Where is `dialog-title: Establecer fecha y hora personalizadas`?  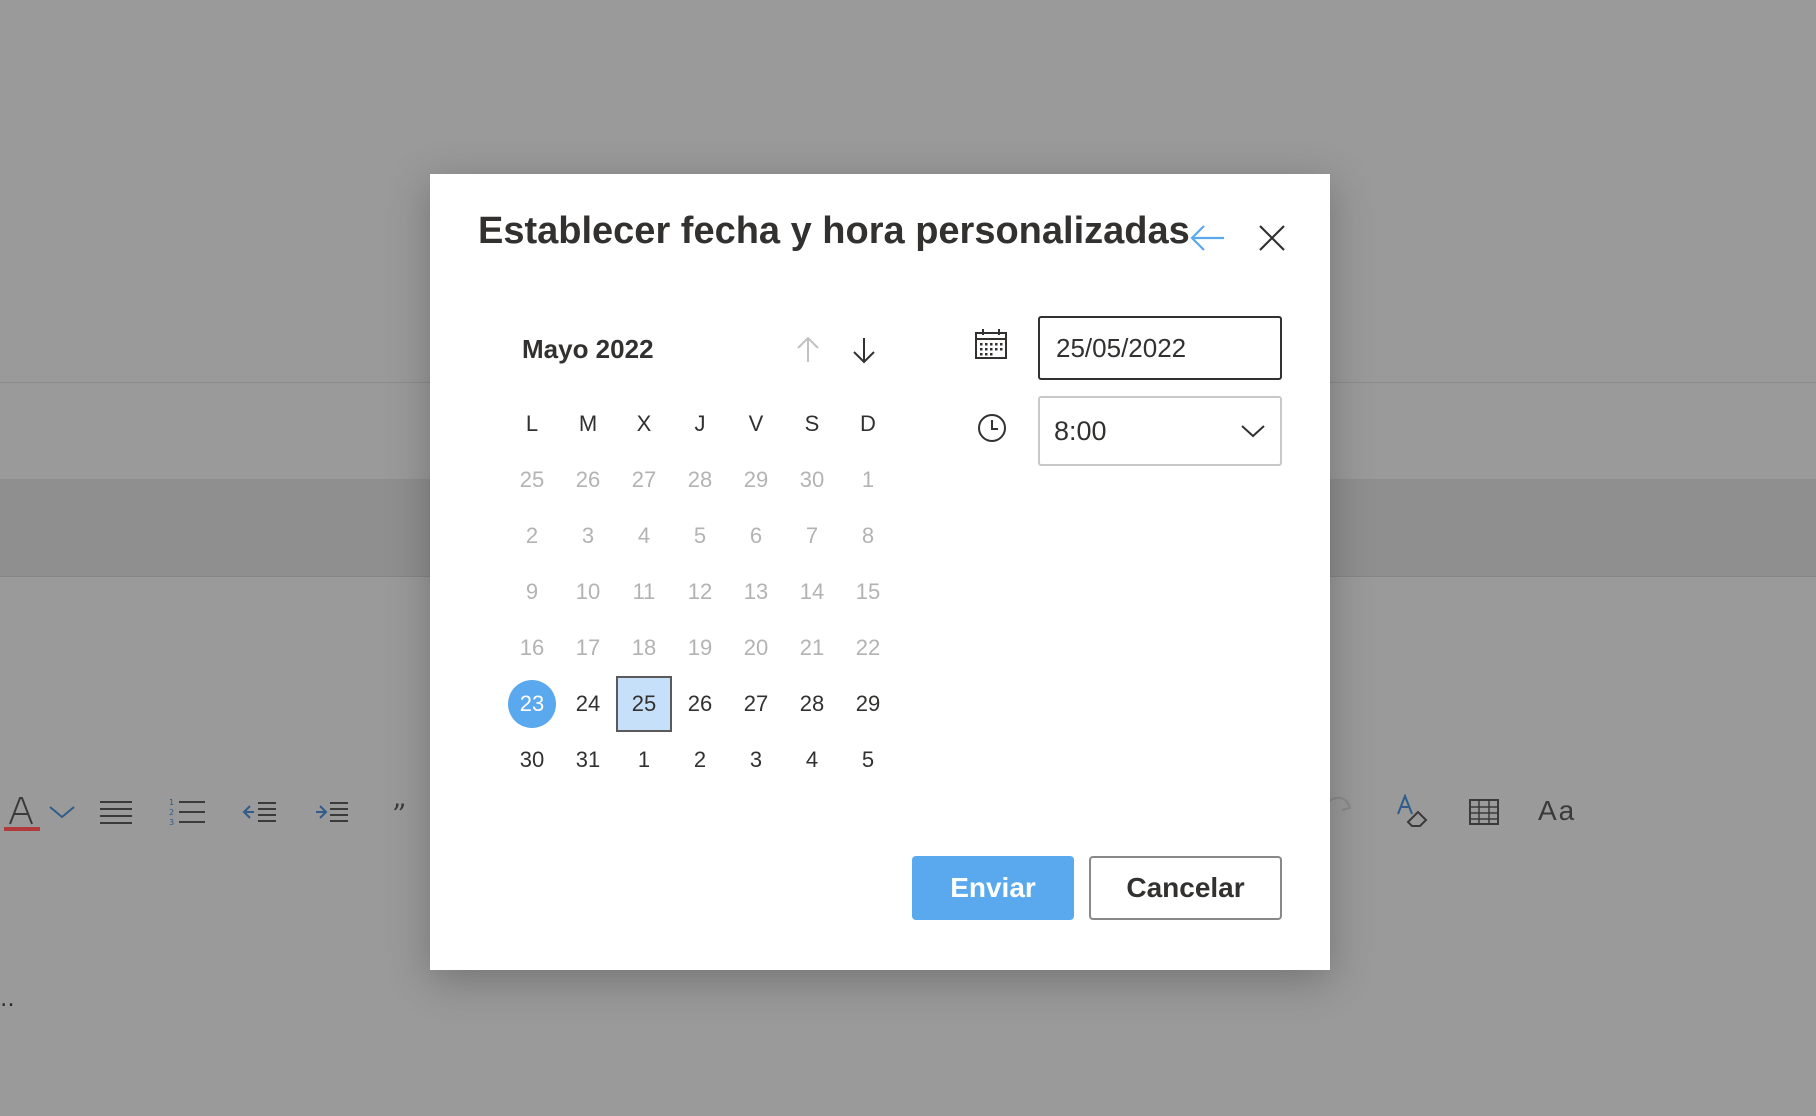
dialog-title: Establecer fecha y hora personalizadas is located at coordinates (834, 231).